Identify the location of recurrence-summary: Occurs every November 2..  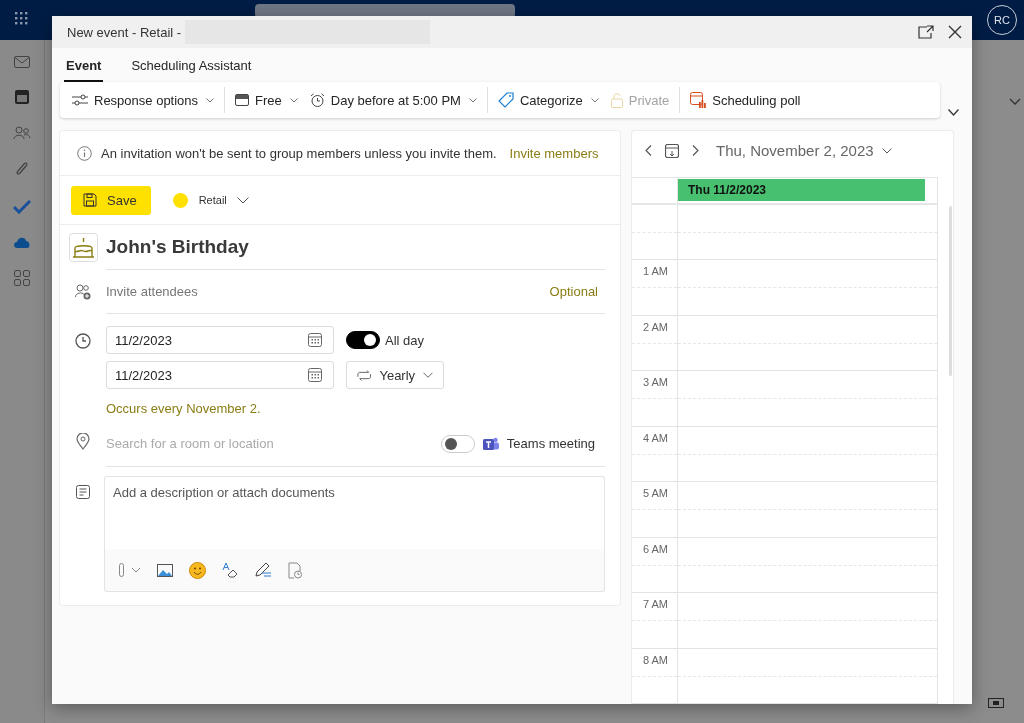
(184, 408).